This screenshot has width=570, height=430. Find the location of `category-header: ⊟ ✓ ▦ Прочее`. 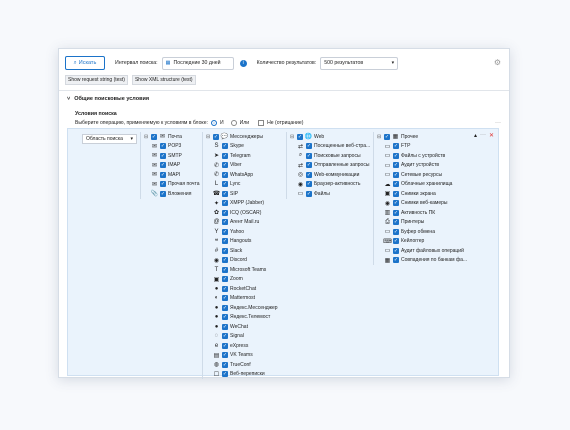

category-header: ⊟ ✓ ▦ Прочее is located at coordinates (430, 137).